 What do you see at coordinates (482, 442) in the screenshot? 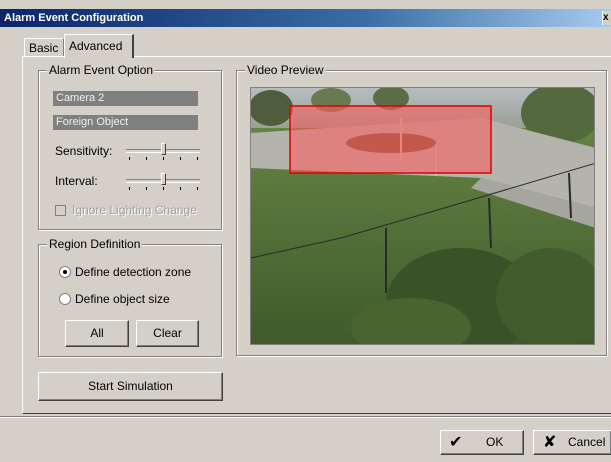
I see `ok-button: ✔ OK` at bounding box center [482, 442].